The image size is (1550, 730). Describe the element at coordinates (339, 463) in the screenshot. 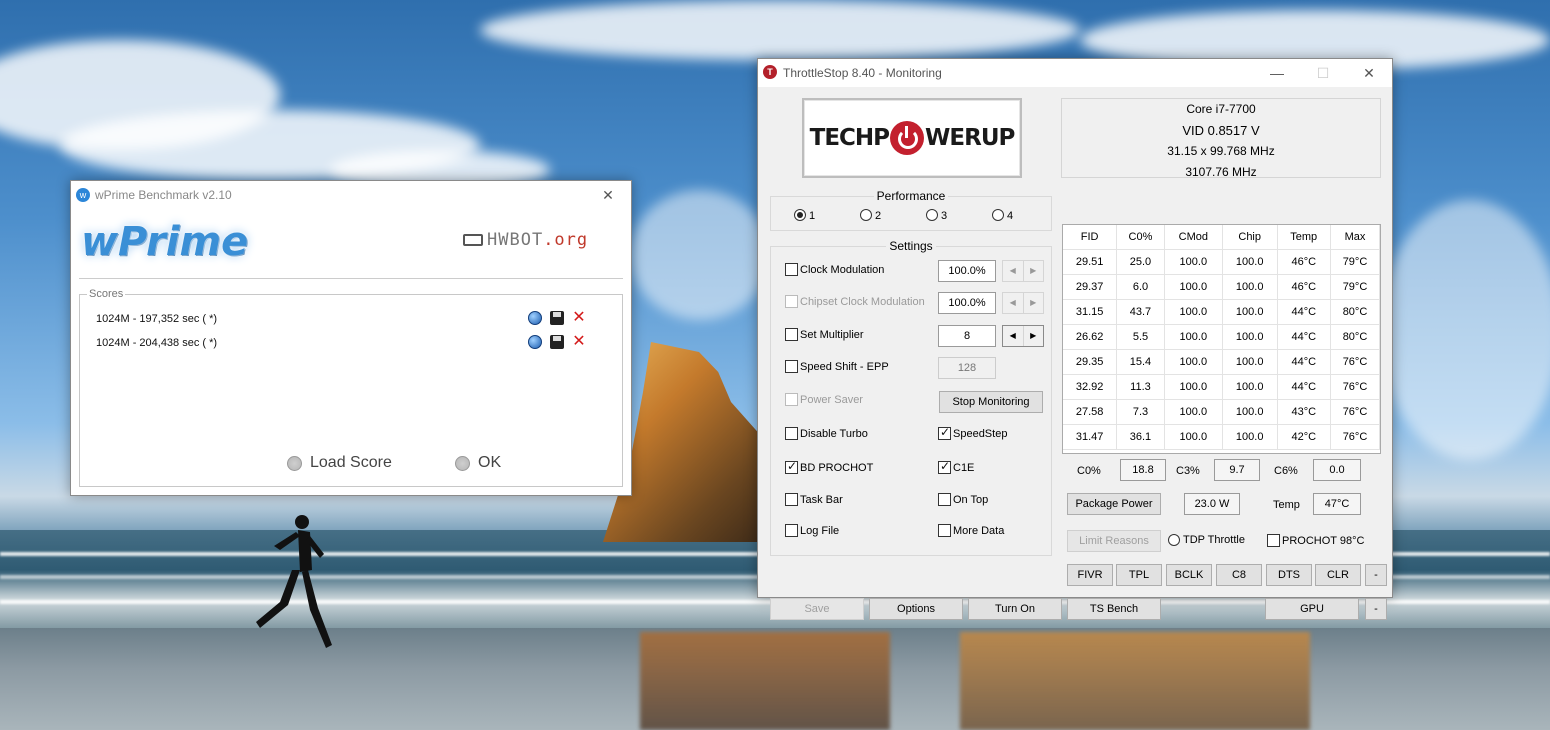

I see `load-score-button: Load Score` at that location.